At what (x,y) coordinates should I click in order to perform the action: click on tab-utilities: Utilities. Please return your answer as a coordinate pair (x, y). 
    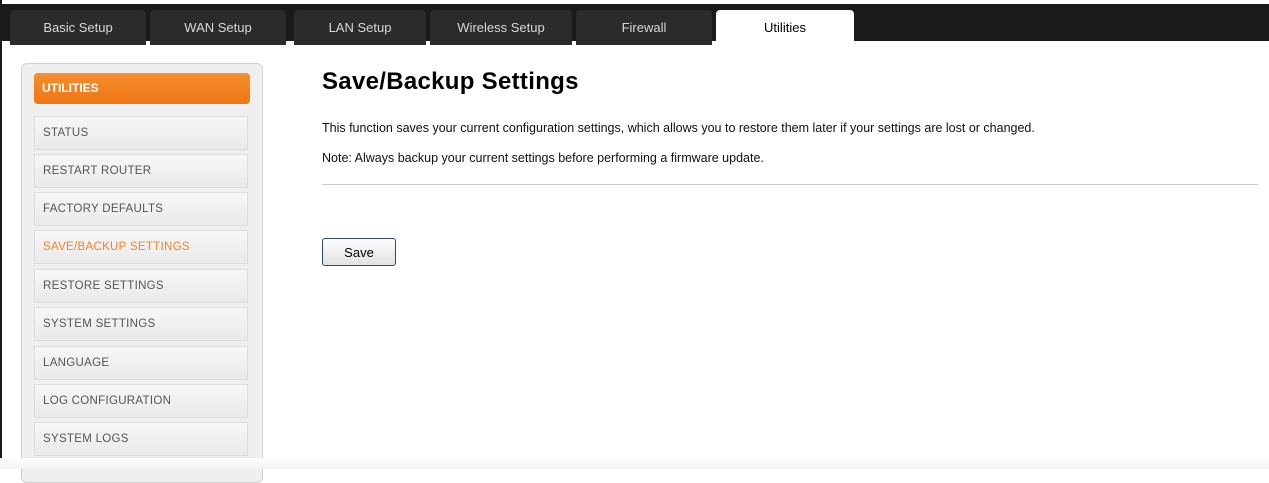
    Looking at the image, I should click on (785, 28).